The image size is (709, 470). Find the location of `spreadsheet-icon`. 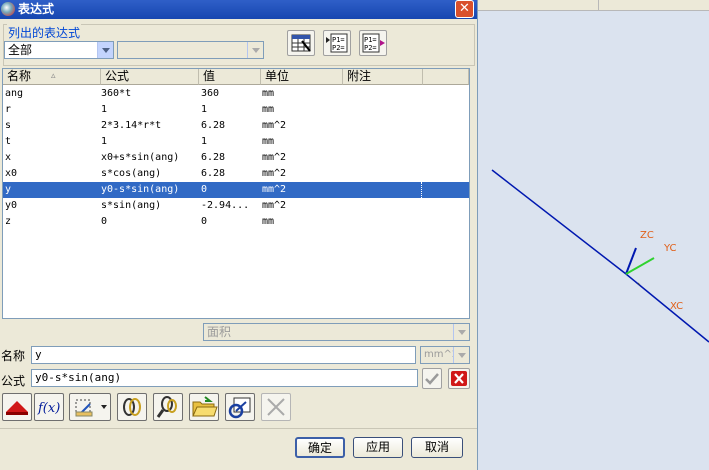

spreadsheet-icon is located at coordinates (301, 43).